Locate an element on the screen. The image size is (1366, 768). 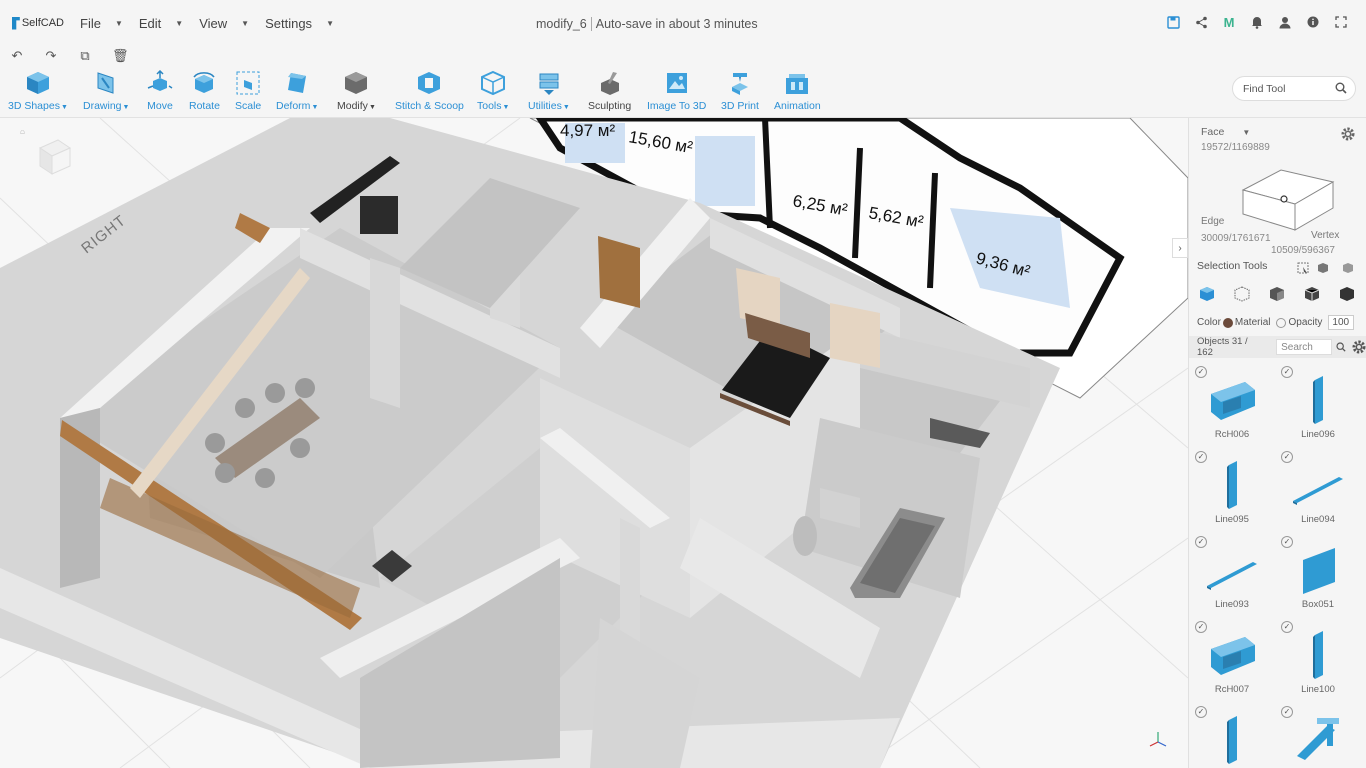
axis-gizmo is located at coordinates (1158, 740).